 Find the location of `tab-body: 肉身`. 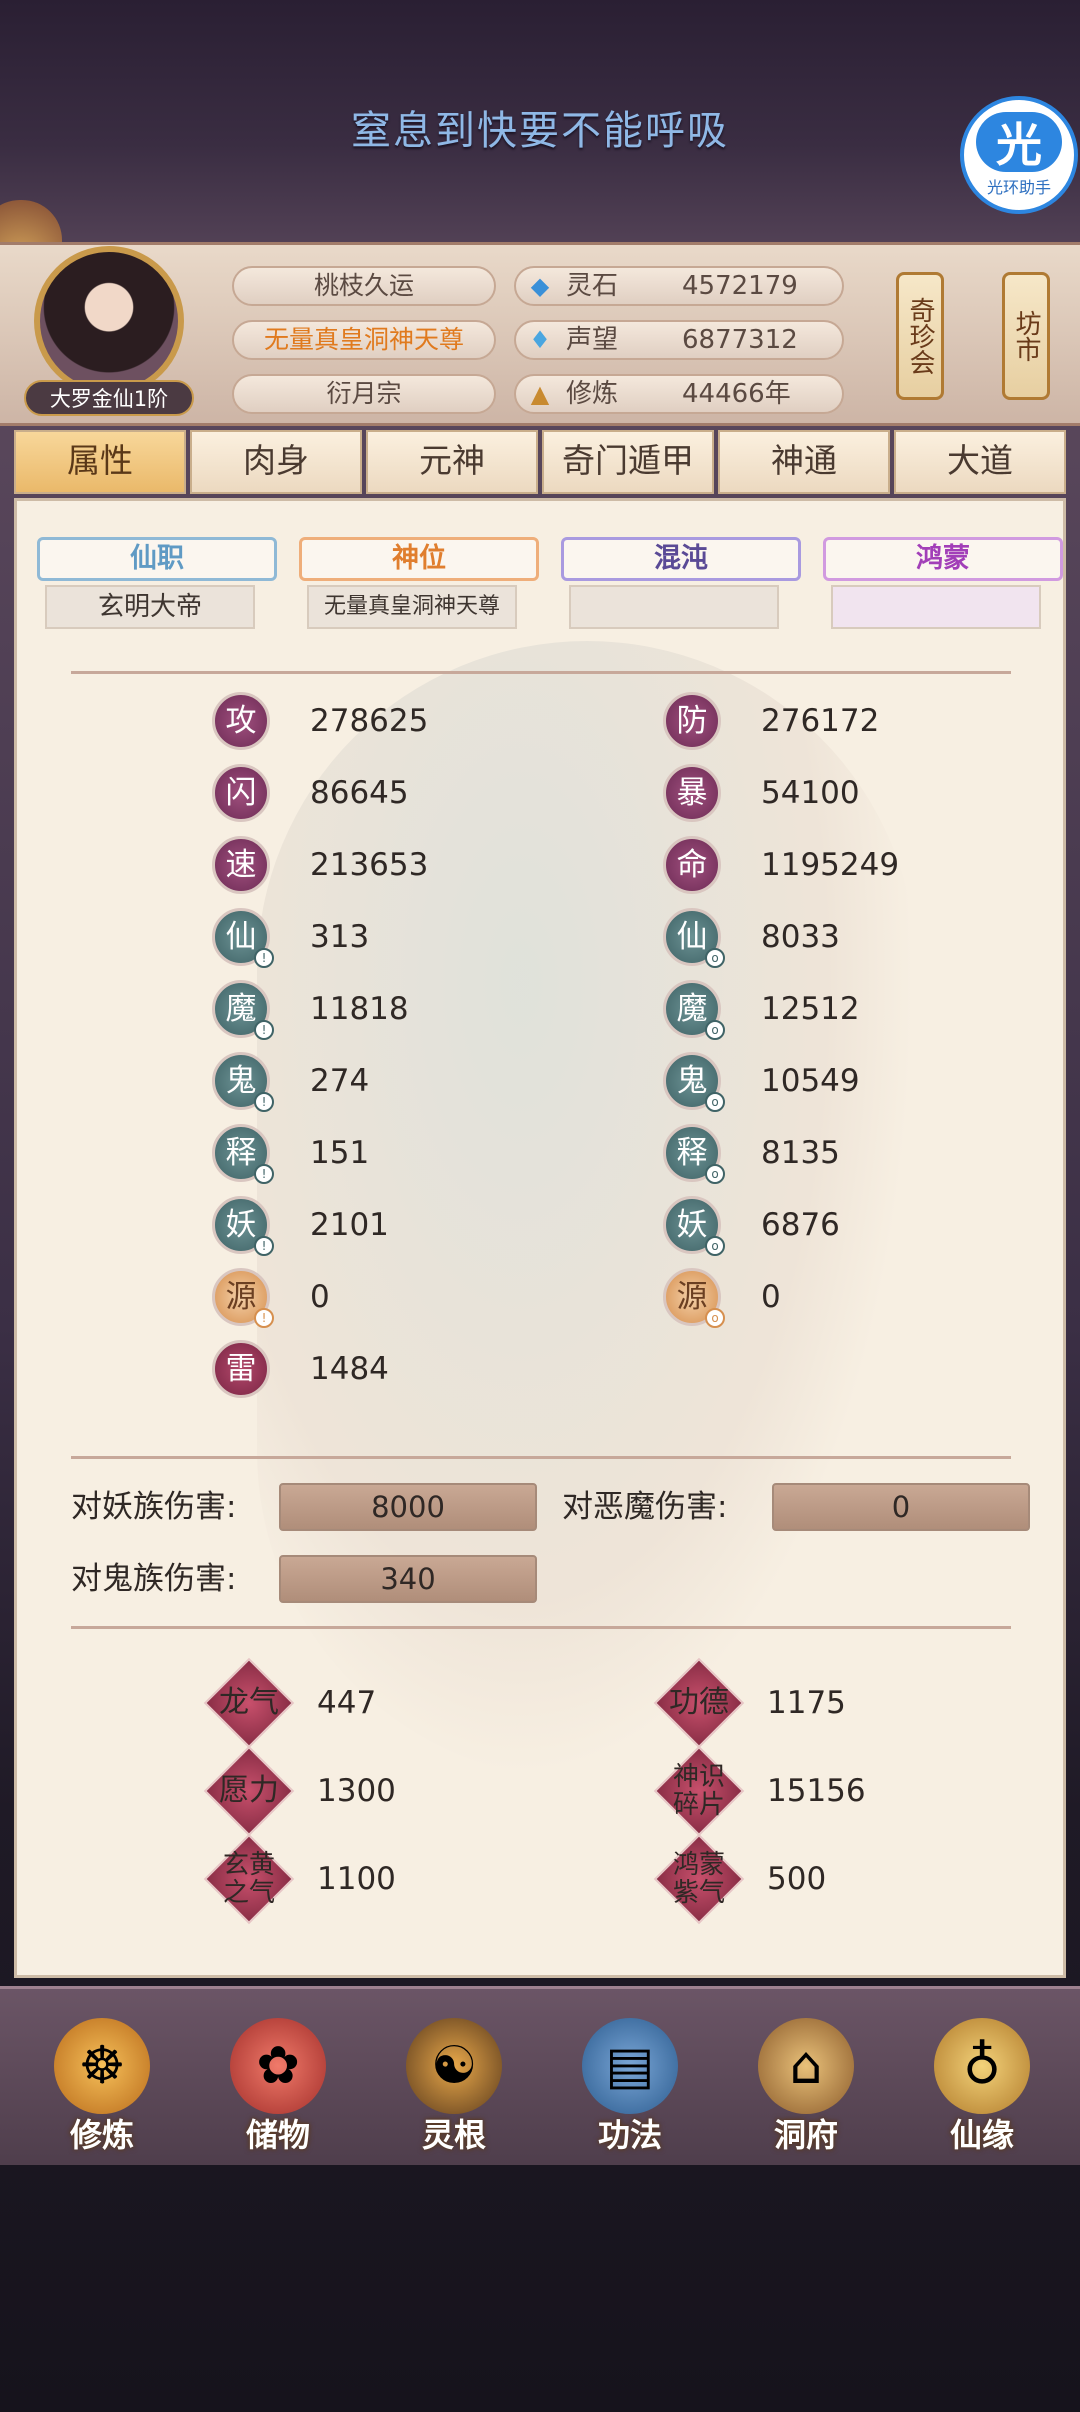

tab-body: 肉身 is located at coordinates (276, 462).